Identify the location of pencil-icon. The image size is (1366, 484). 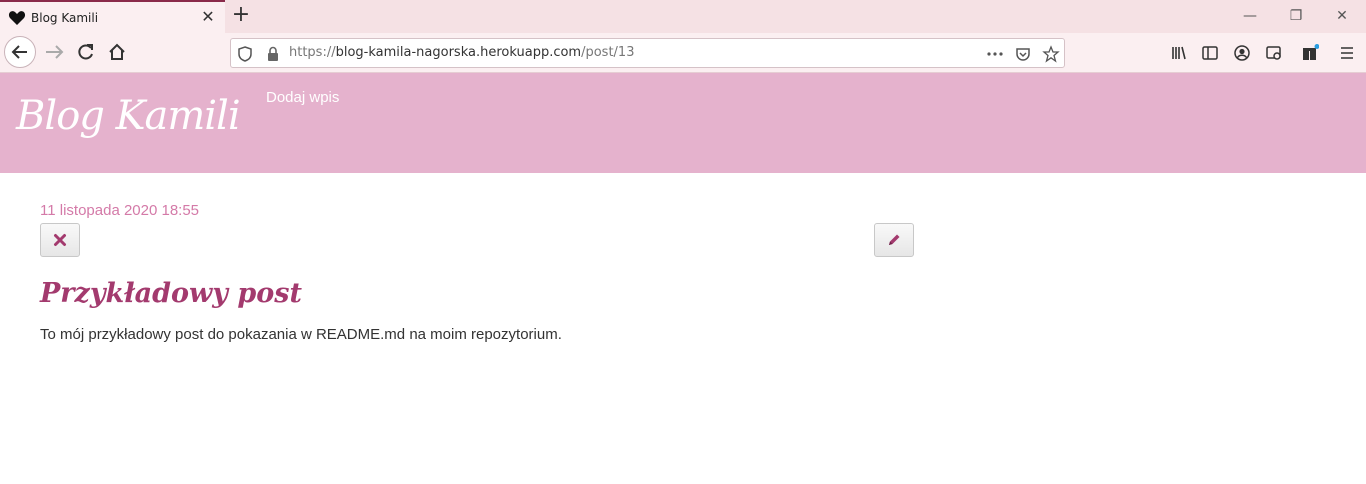
(894, 240).